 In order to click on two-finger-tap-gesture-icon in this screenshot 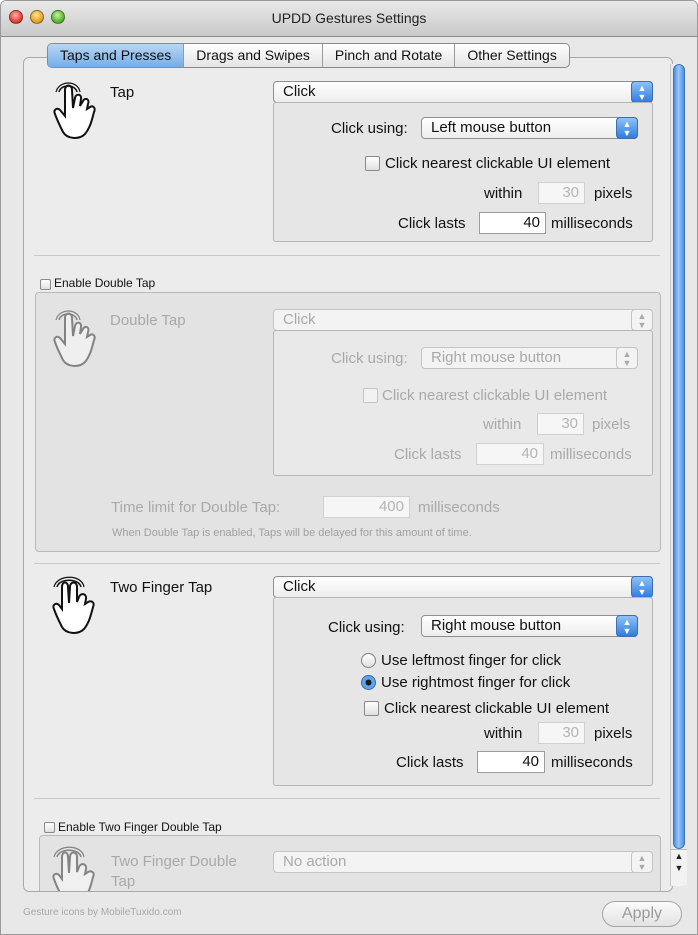, I will do `click(73, 605)`.